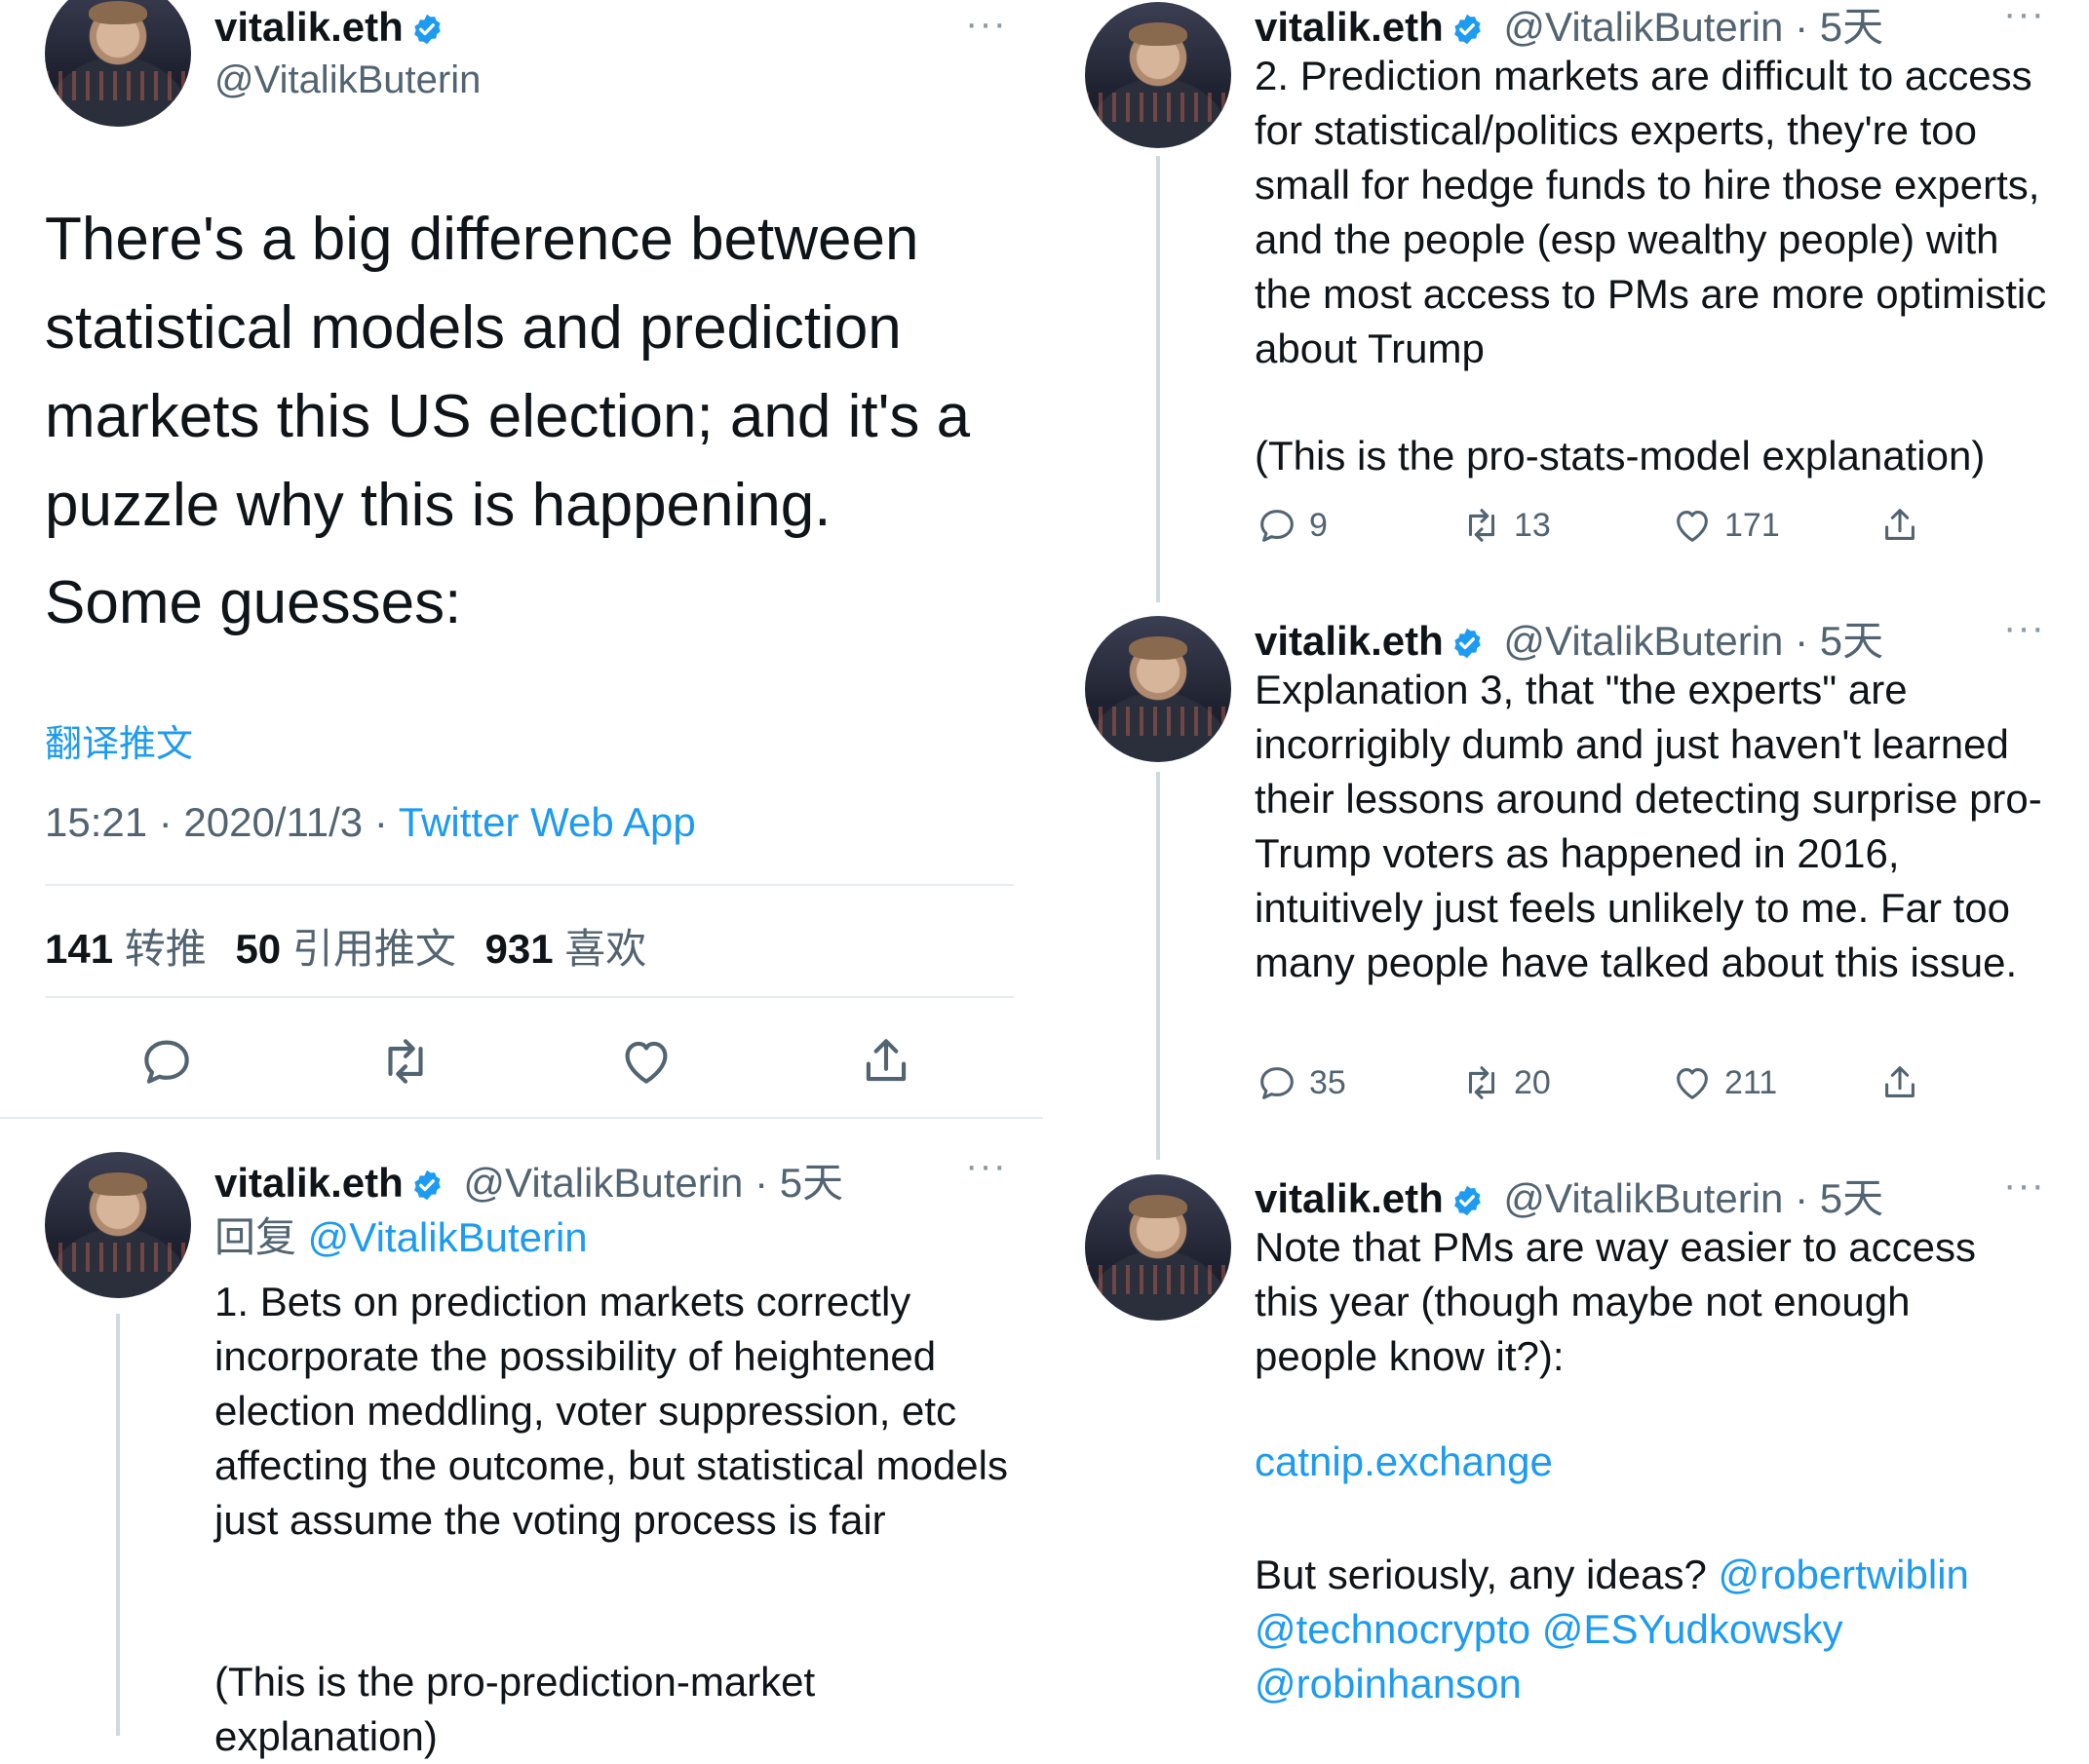  Describe the element at coordinates (1505, 1082) in the screenshot. I see `retweet-button: 20` at that location.